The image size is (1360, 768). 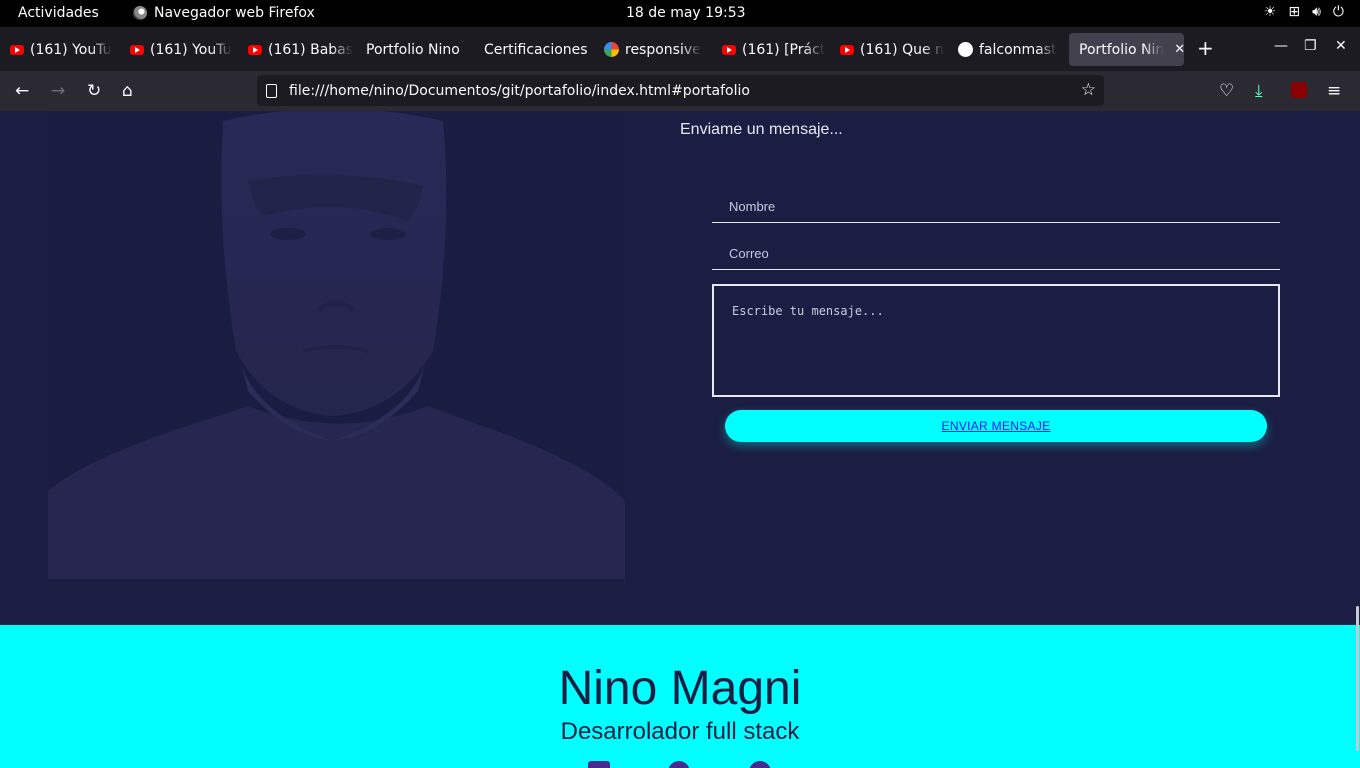 I want to click on new-tab-button: +, so click(x=1205, y=48).